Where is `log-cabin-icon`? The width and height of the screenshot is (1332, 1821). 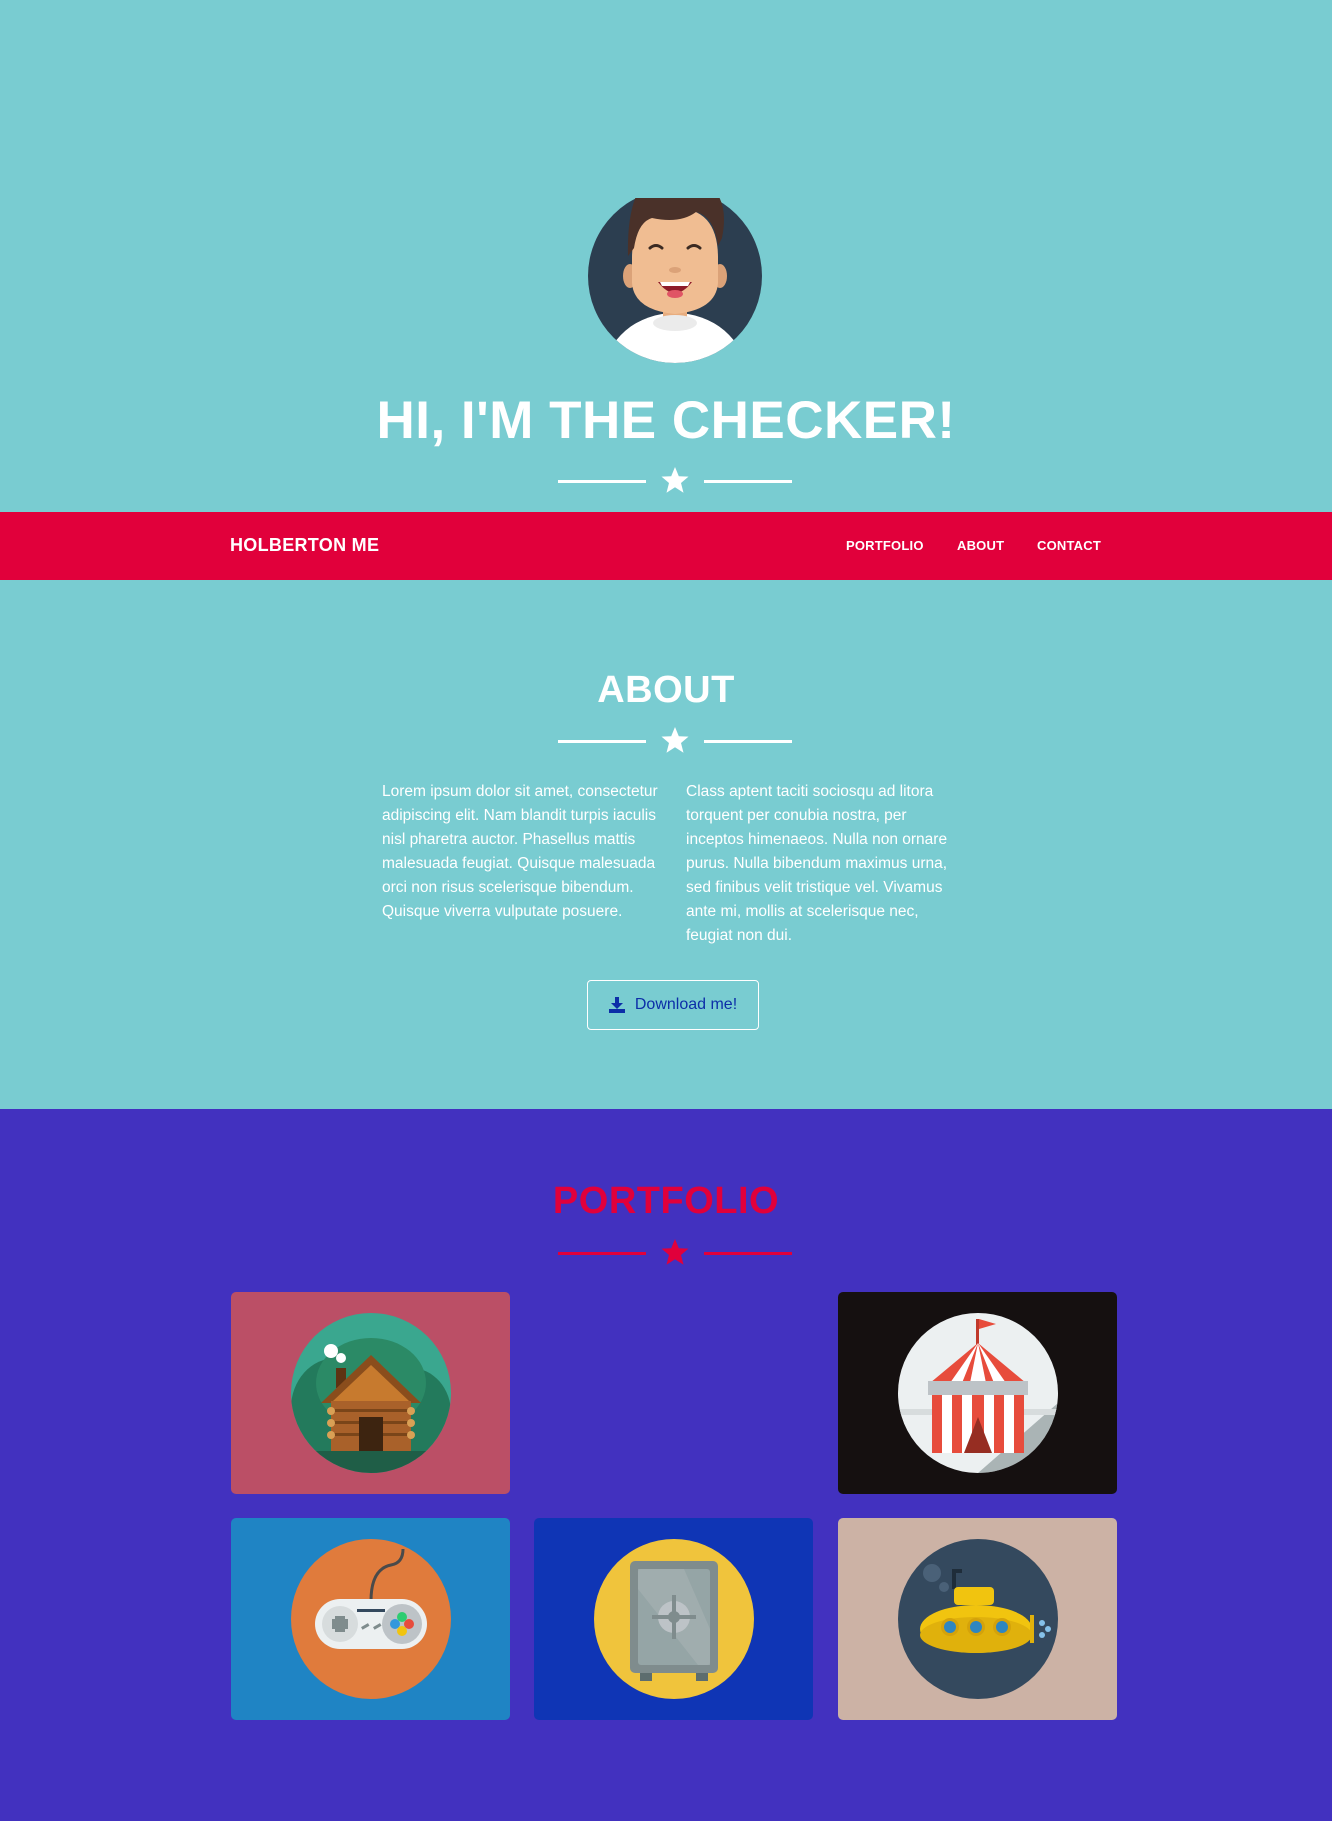 log-cabin-icon is located at coordinates (370, 1393).